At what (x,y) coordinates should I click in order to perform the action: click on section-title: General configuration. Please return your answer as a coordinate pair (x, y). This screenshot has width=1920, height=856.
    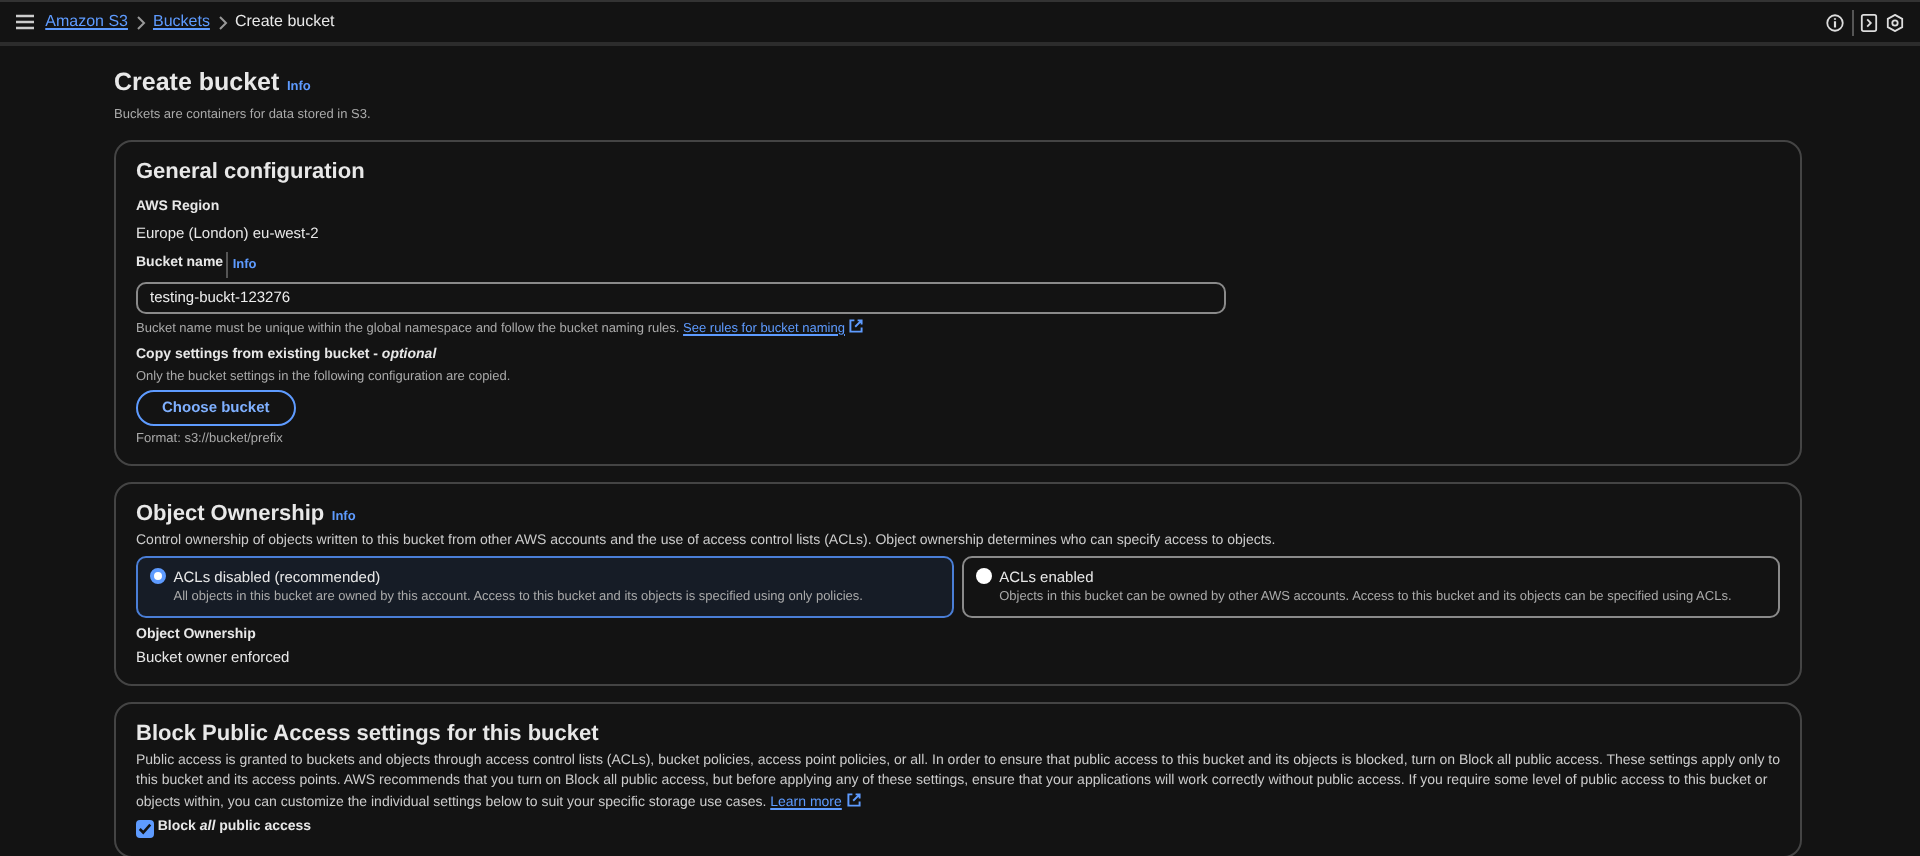
    Looking at the image, I should click on (251, 173).